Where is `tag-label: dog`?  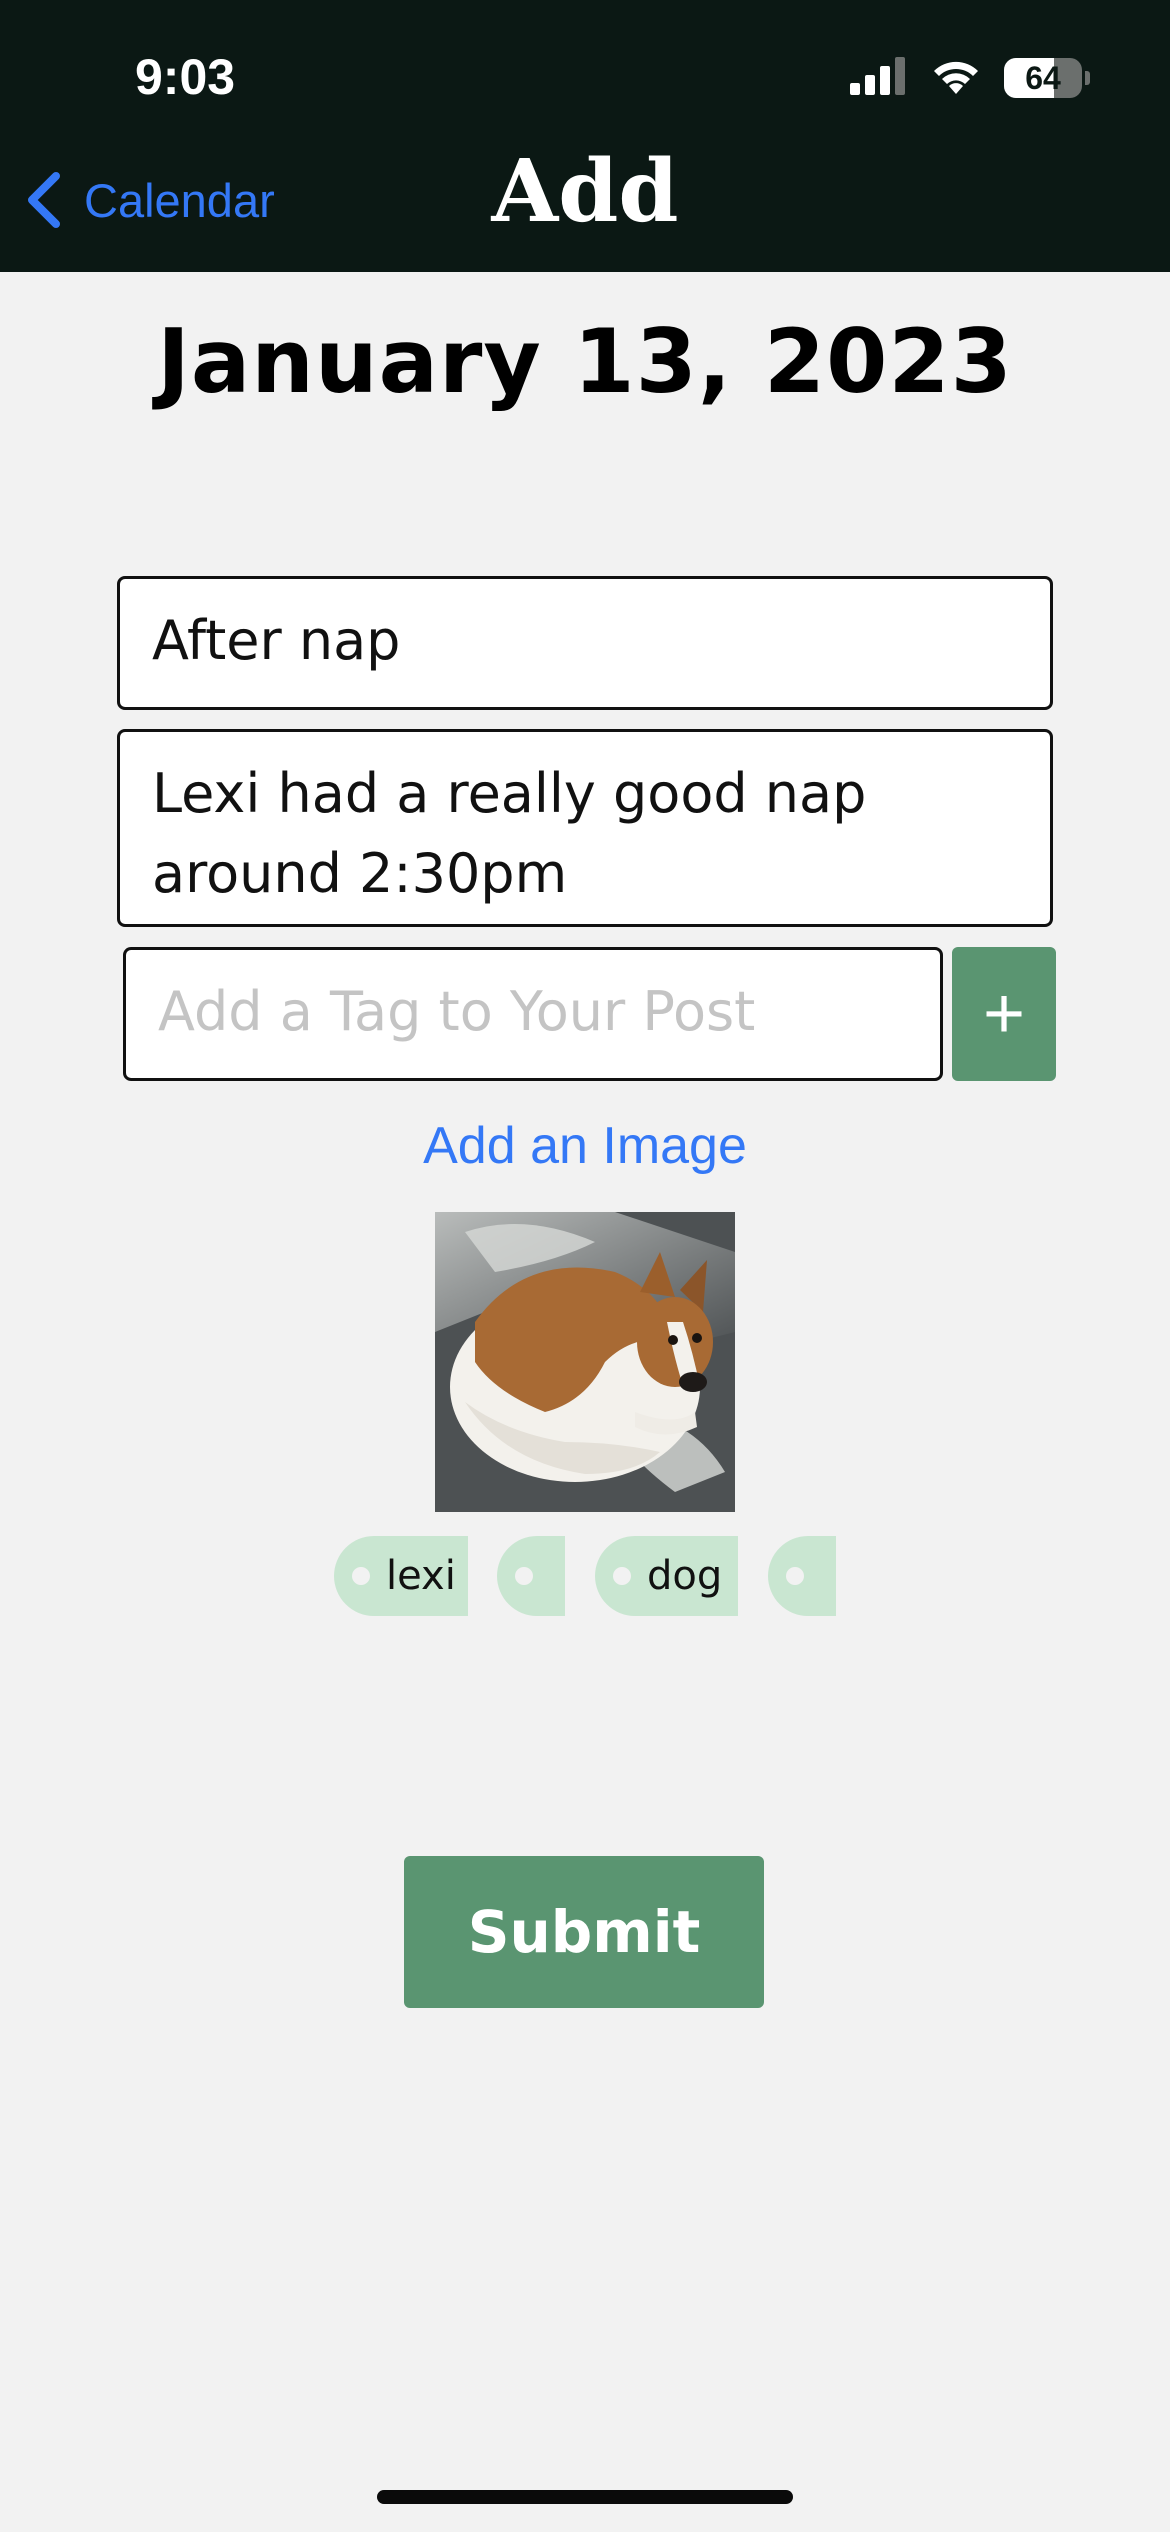 tag-label: dog is located at coordinates (685, 1576).